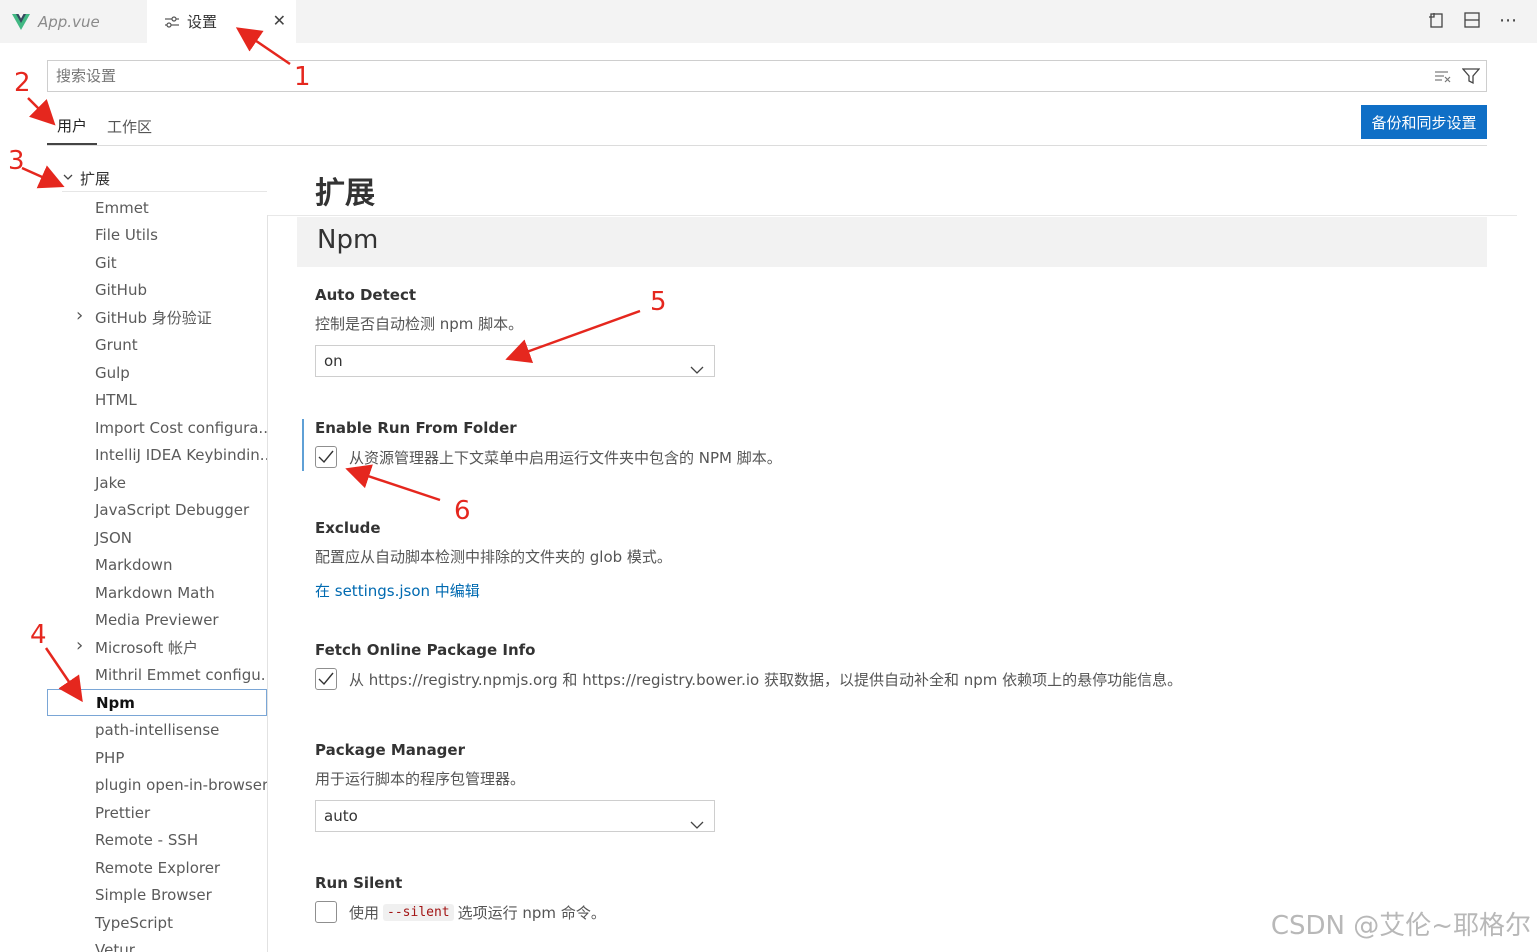  I want to click on close-icon: ✕, so click(279, 21).